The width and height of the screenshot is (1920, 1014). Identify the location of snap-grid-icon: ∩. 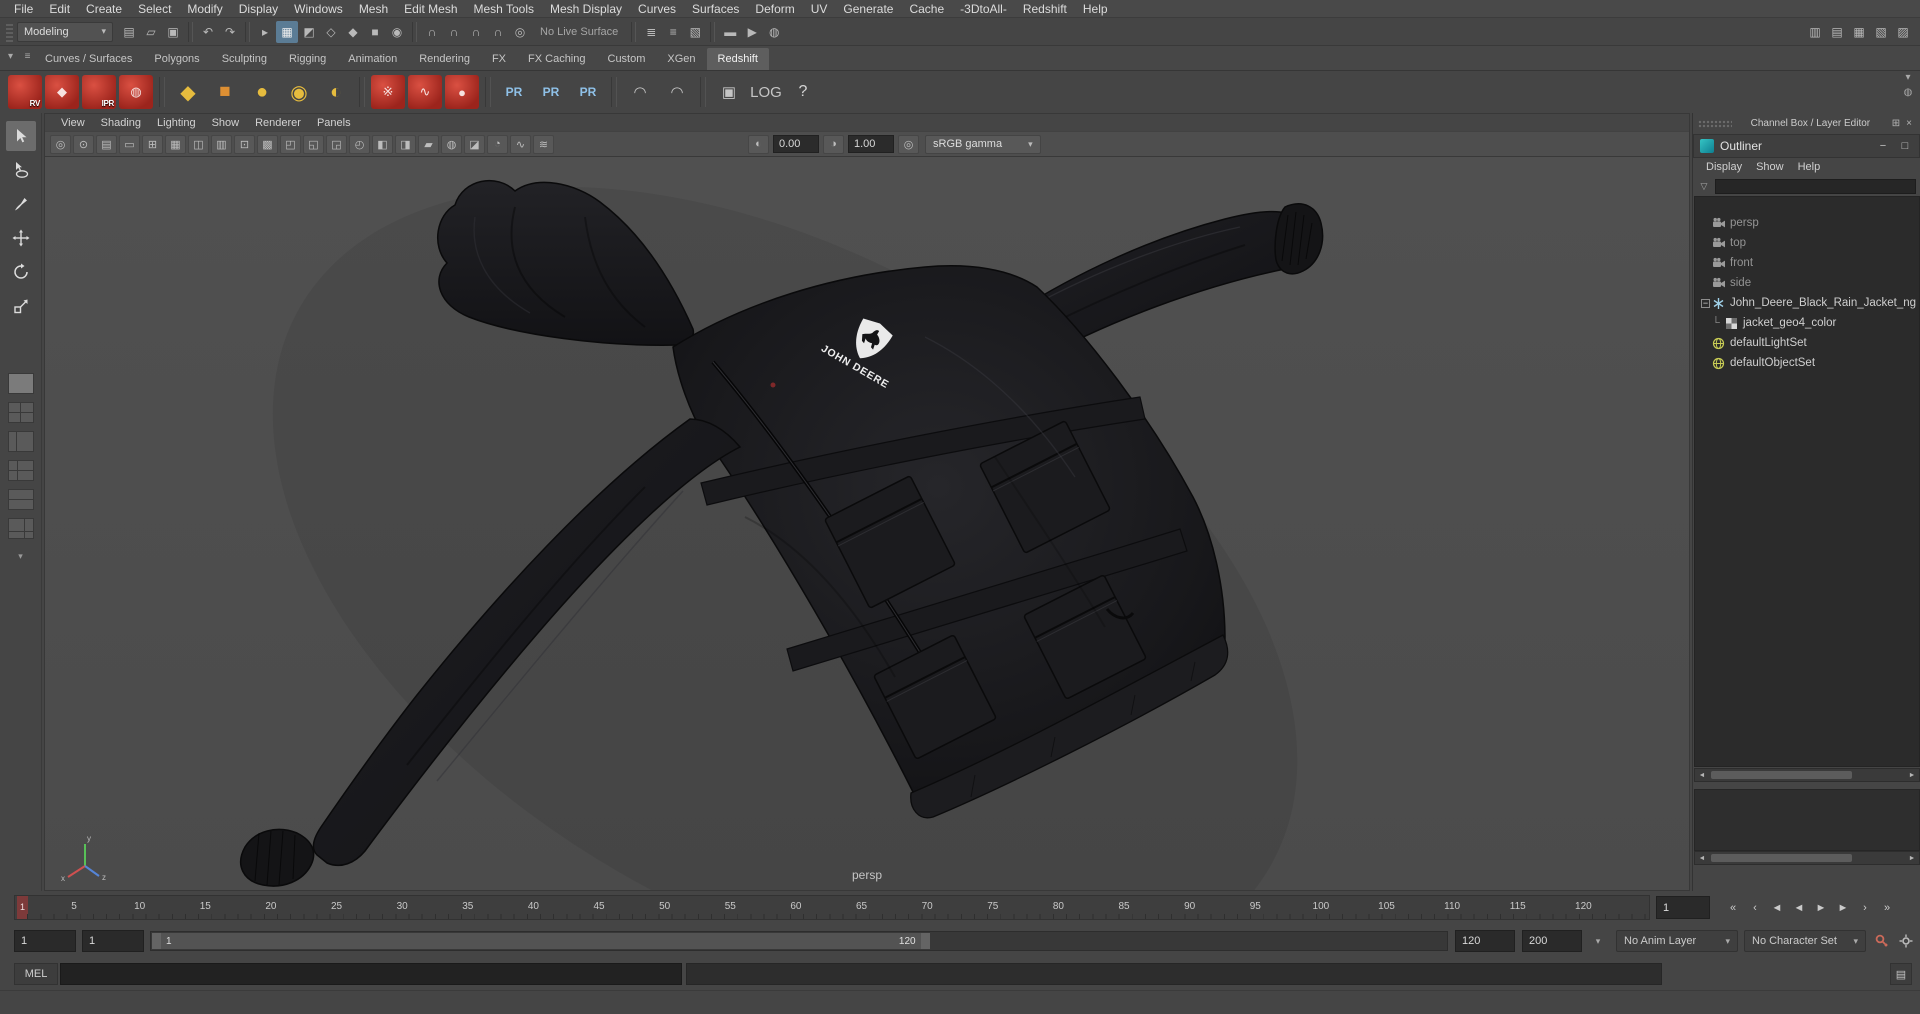
(432, 32).